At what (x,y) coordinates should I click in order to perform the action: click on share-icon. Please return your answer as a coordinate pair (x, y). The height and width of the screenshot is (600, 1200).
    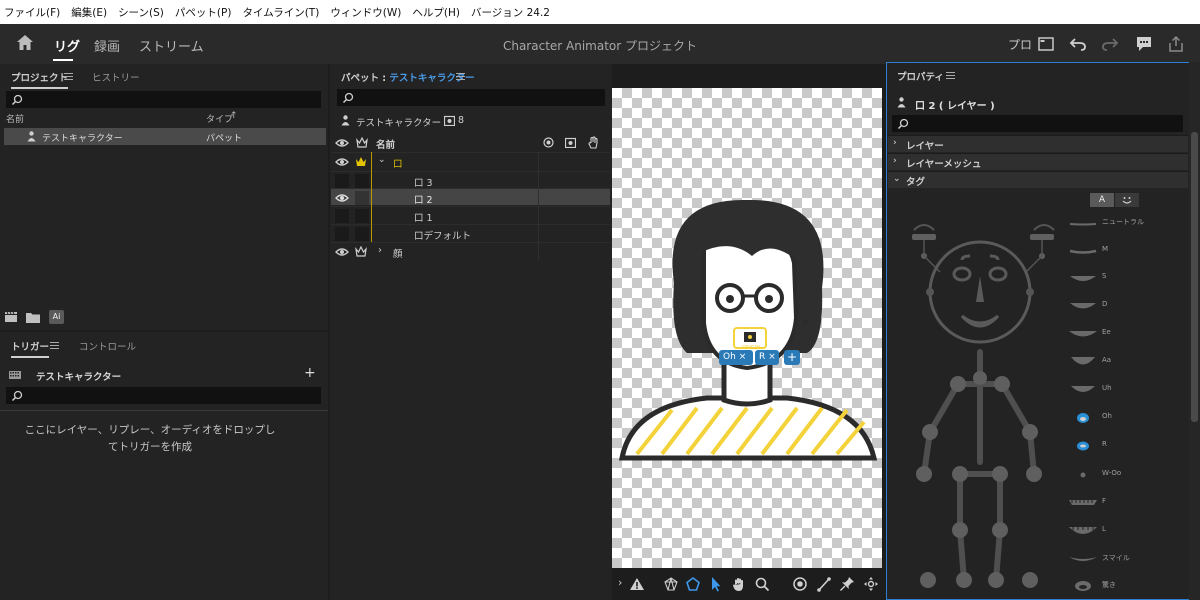
    Looking at the image, I should click on (1176, 44).